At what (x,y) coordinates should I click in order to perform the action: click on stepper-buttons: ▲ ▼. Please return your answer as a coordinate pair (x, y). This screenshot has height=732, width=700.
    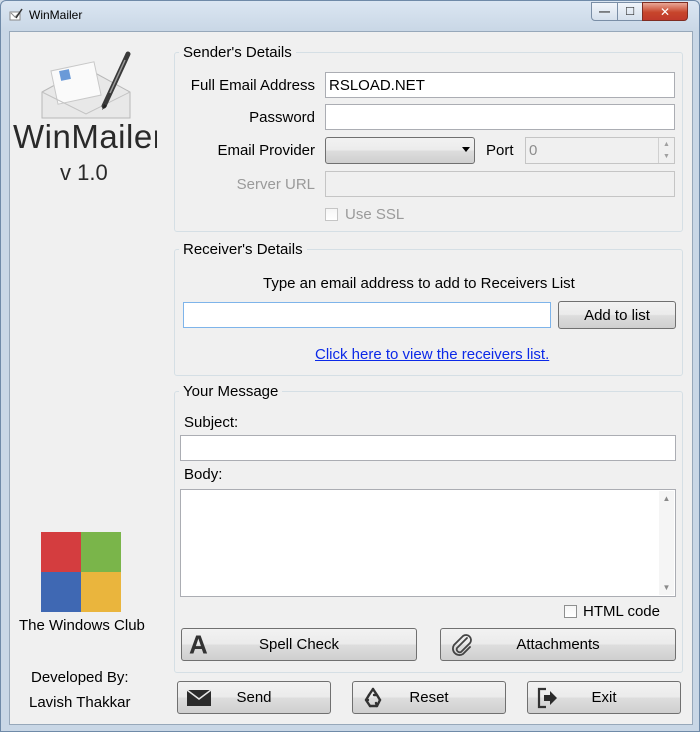
    Looking at the image, I should click on (666, 150).